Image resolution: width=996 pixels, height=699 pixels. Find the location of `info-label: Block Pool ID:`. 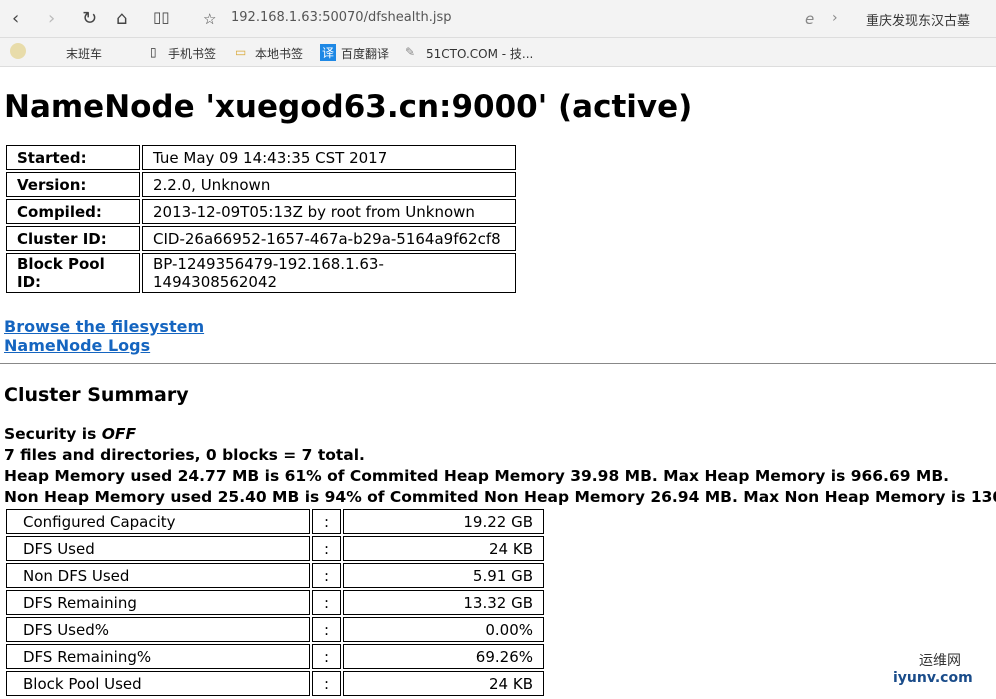

info-label: Block Pool ID: is located at coordinates (73, 273).